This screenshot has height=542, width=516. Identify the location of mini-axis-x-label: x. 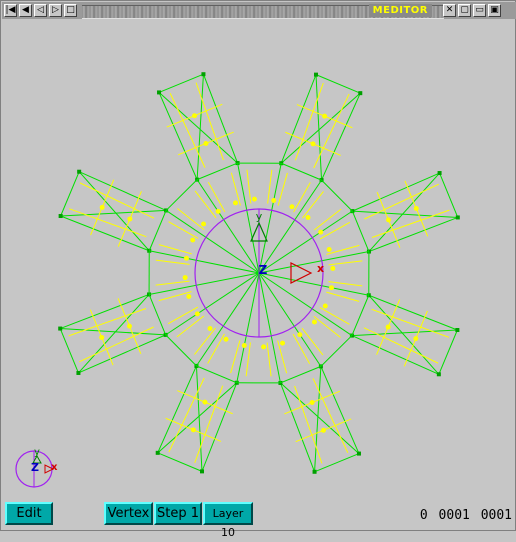
(54, 467).